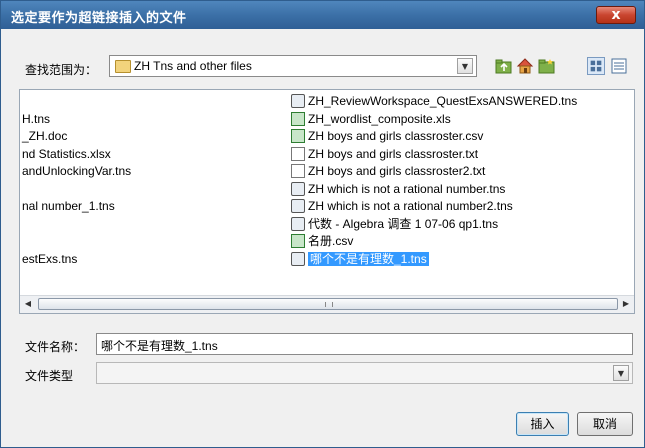 This screenshot has height=448, width=645. Describe the element at coordinates (542, 424) in the screenshot. I see `insert-button: 插入` at that location.